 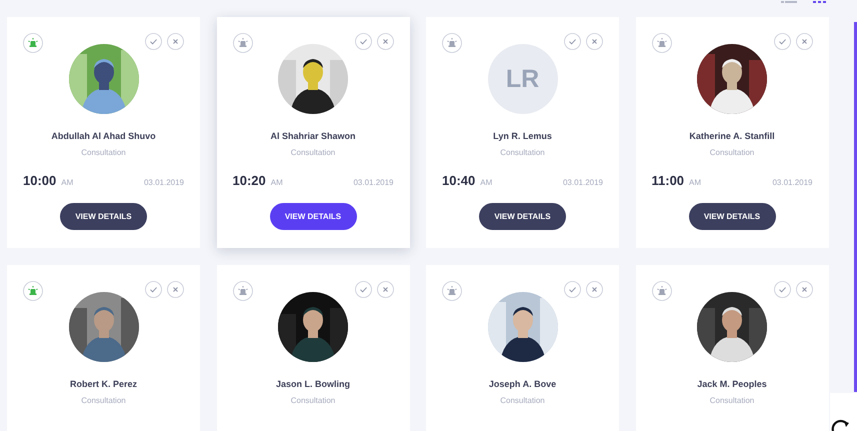 What do you see at coordinates (523, 79) in the screenshot?
I see `avatar-initials: LR` at bounding box center [523, 79].